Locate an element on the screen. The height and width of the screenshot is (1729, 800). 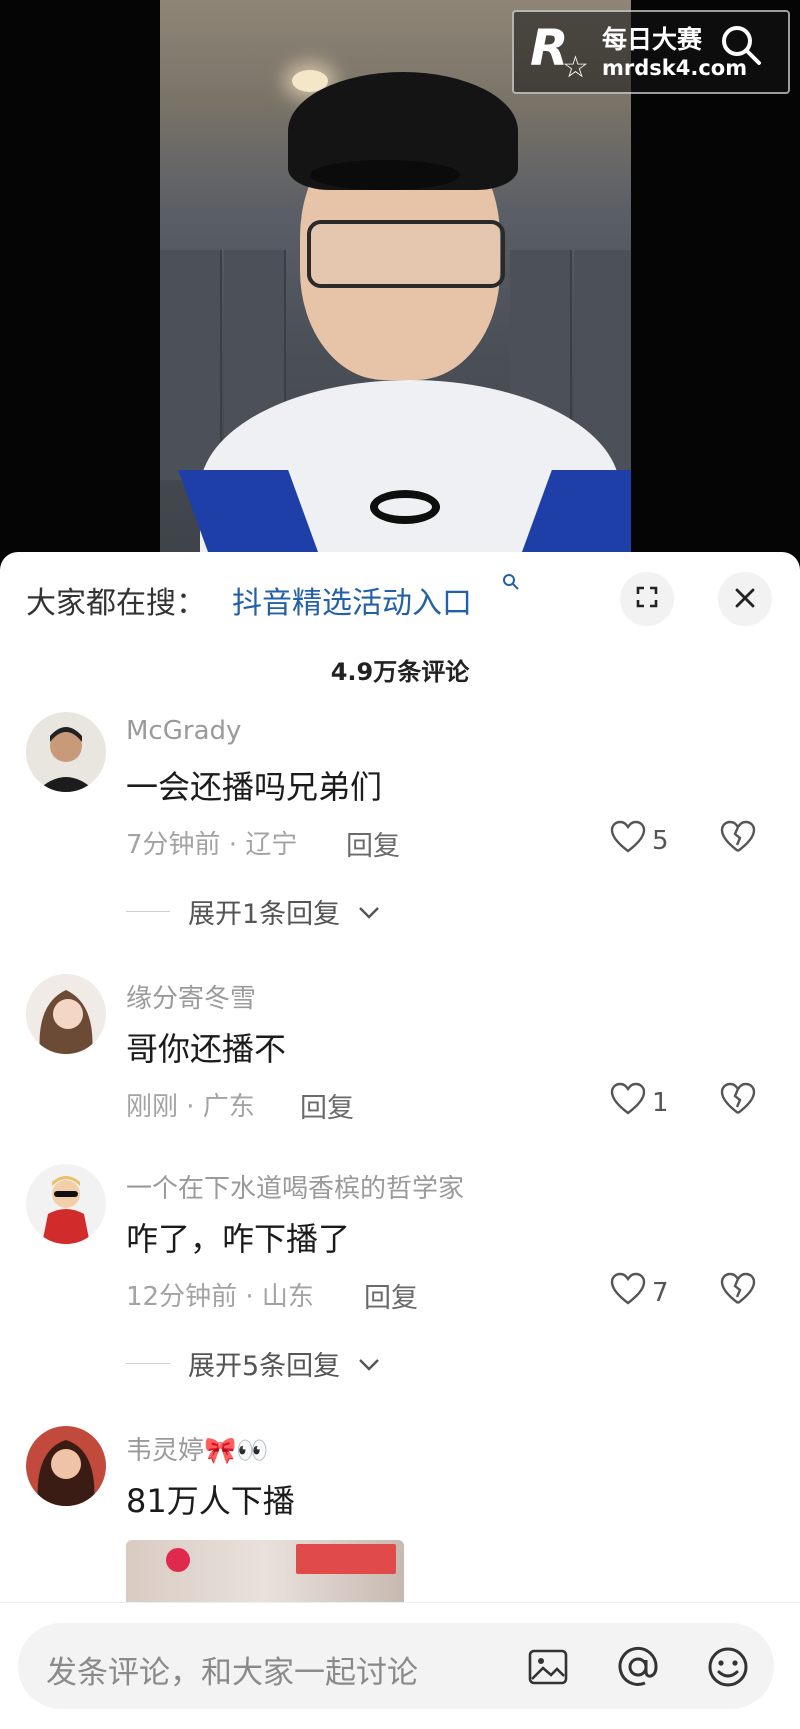
like-count: 5 is located at coordinates (660, 840).